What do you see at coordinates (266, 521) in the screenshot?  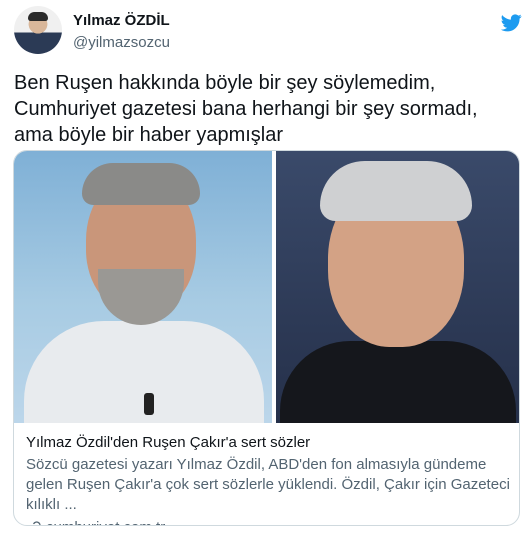 I see `card-domain: cumhuriyet.com.tr` at bounding box center [266, 521].